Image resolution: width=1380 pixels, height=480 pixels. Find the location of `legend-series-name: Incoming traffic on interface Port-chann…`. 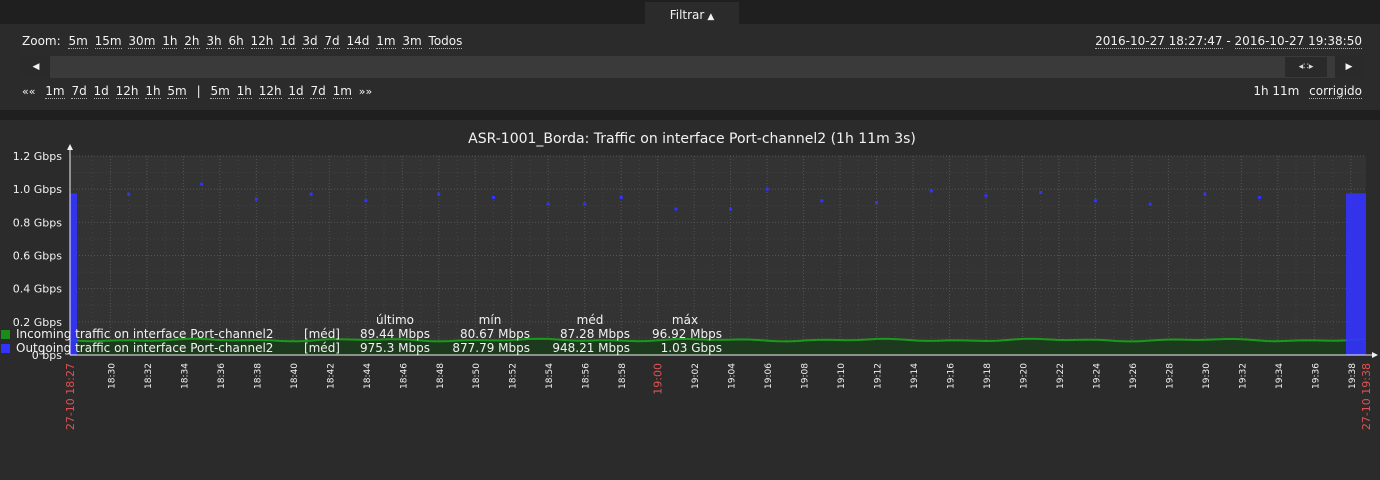

legend-series-name: Incoming traffic on interface Port-chann… is located at coordinates (145, 334).